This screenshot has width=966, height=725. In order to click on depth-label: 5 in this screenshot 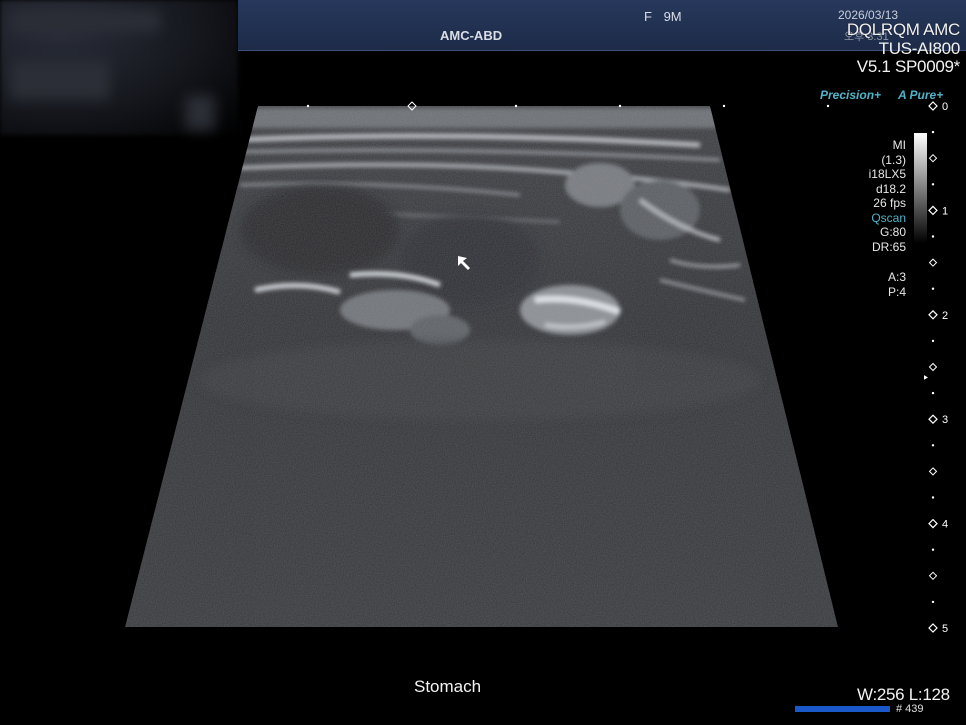, I will do `click(945, 629)`.